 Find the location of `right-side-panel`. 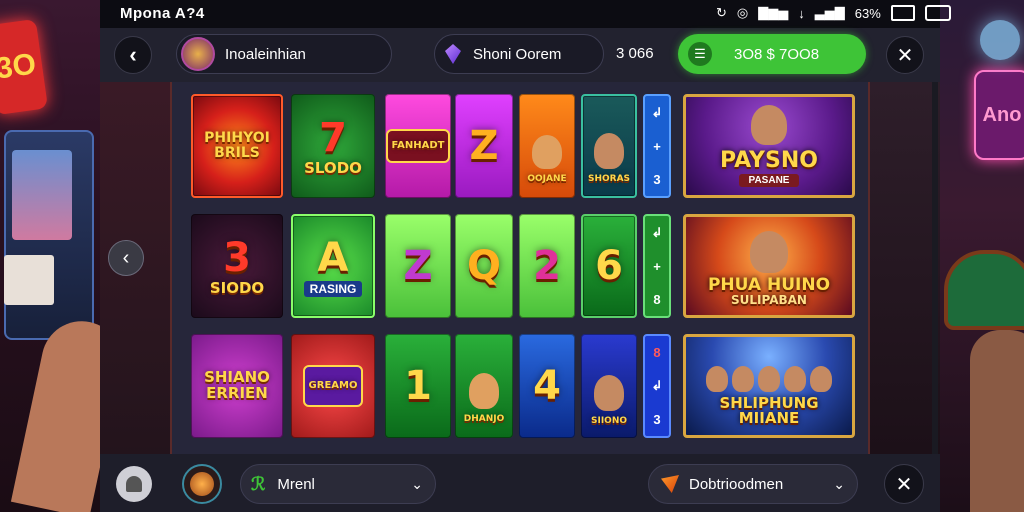

right-side-panel is located at coordinates (904, 268).